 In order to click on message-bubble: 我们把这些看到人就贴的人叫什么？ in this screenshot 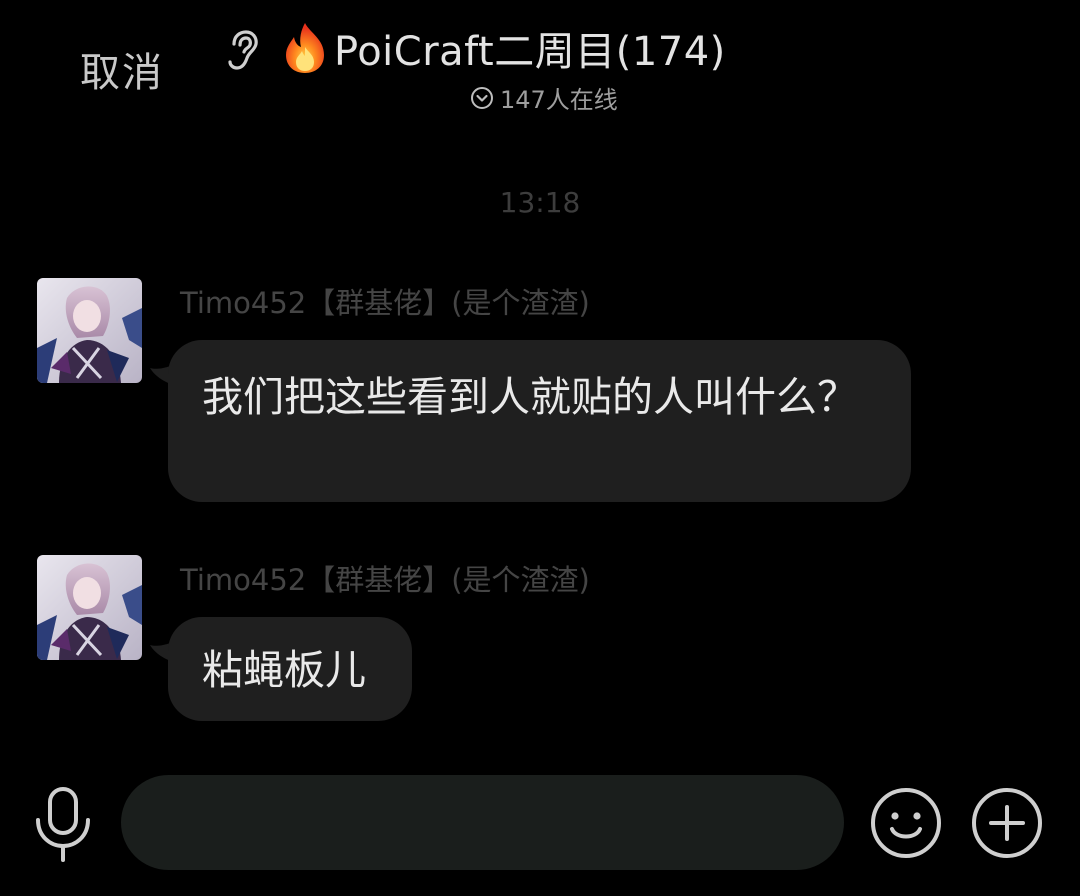, I will do `click(539, 421)`.